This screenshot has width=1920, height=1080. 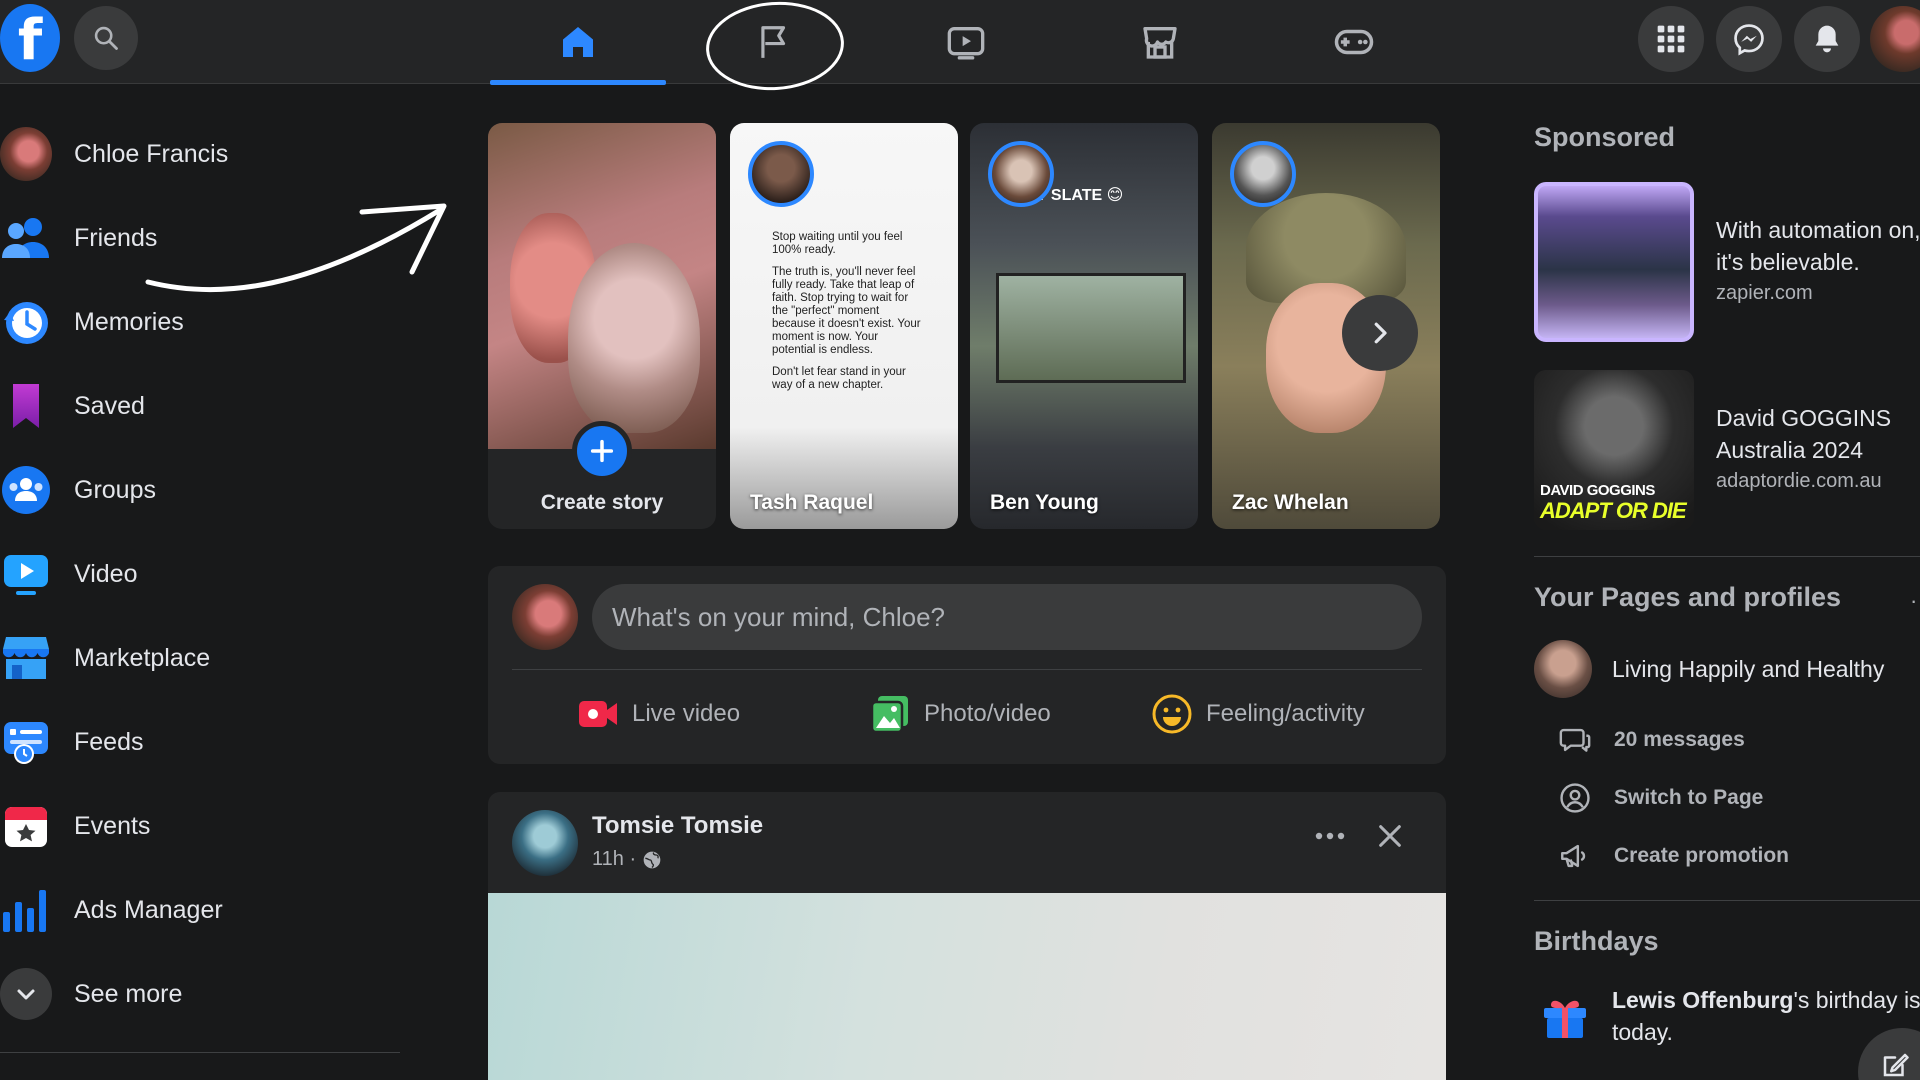 What do you see at coordinates (598, 714) in the screenshot?
I see `live-video-icon` at bounding box center [598, 714].